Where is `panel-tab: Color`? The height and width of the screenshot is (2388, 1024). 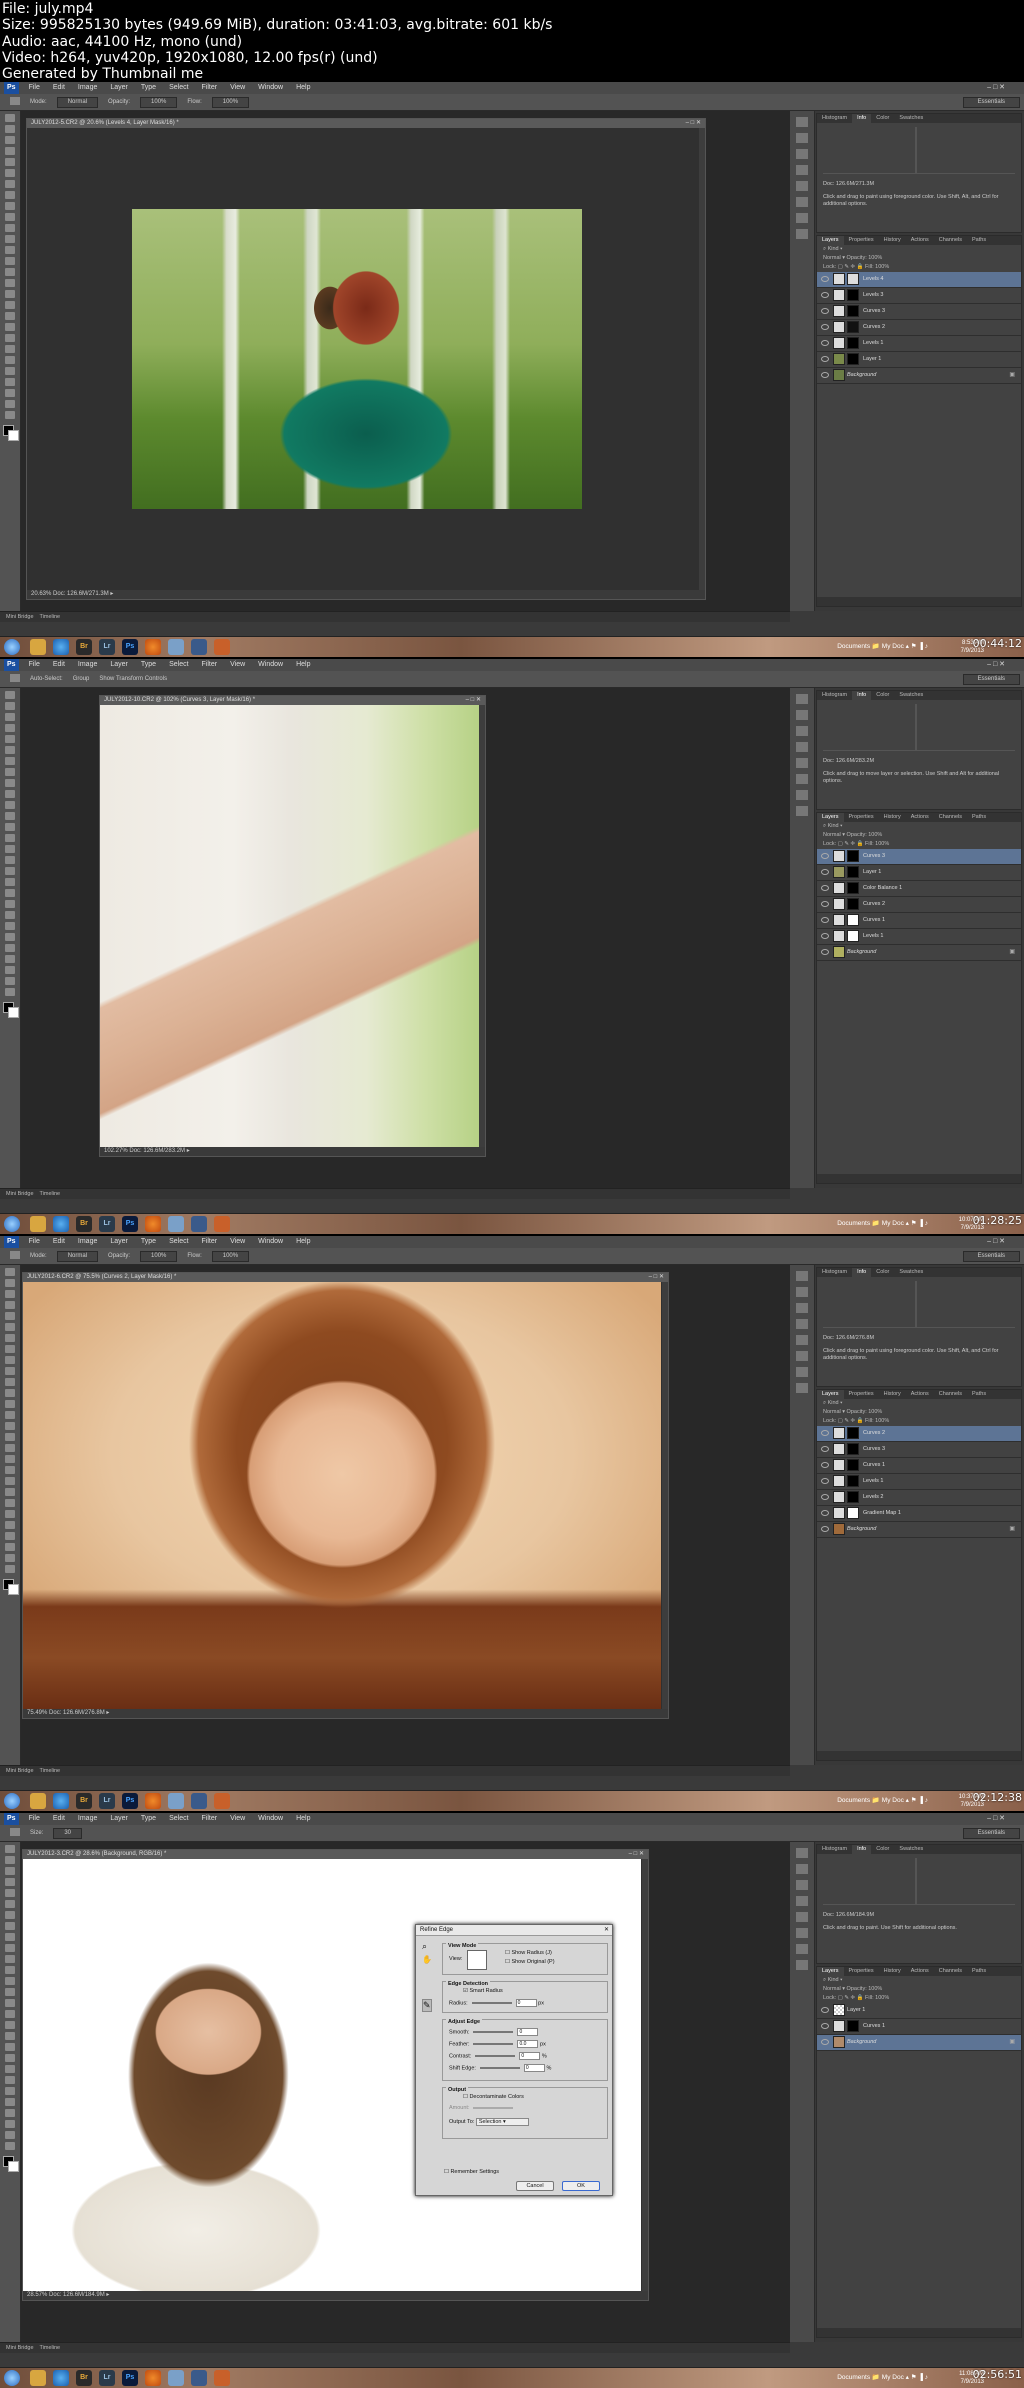 panel-tab: Color is located at coordinates (882, 695).